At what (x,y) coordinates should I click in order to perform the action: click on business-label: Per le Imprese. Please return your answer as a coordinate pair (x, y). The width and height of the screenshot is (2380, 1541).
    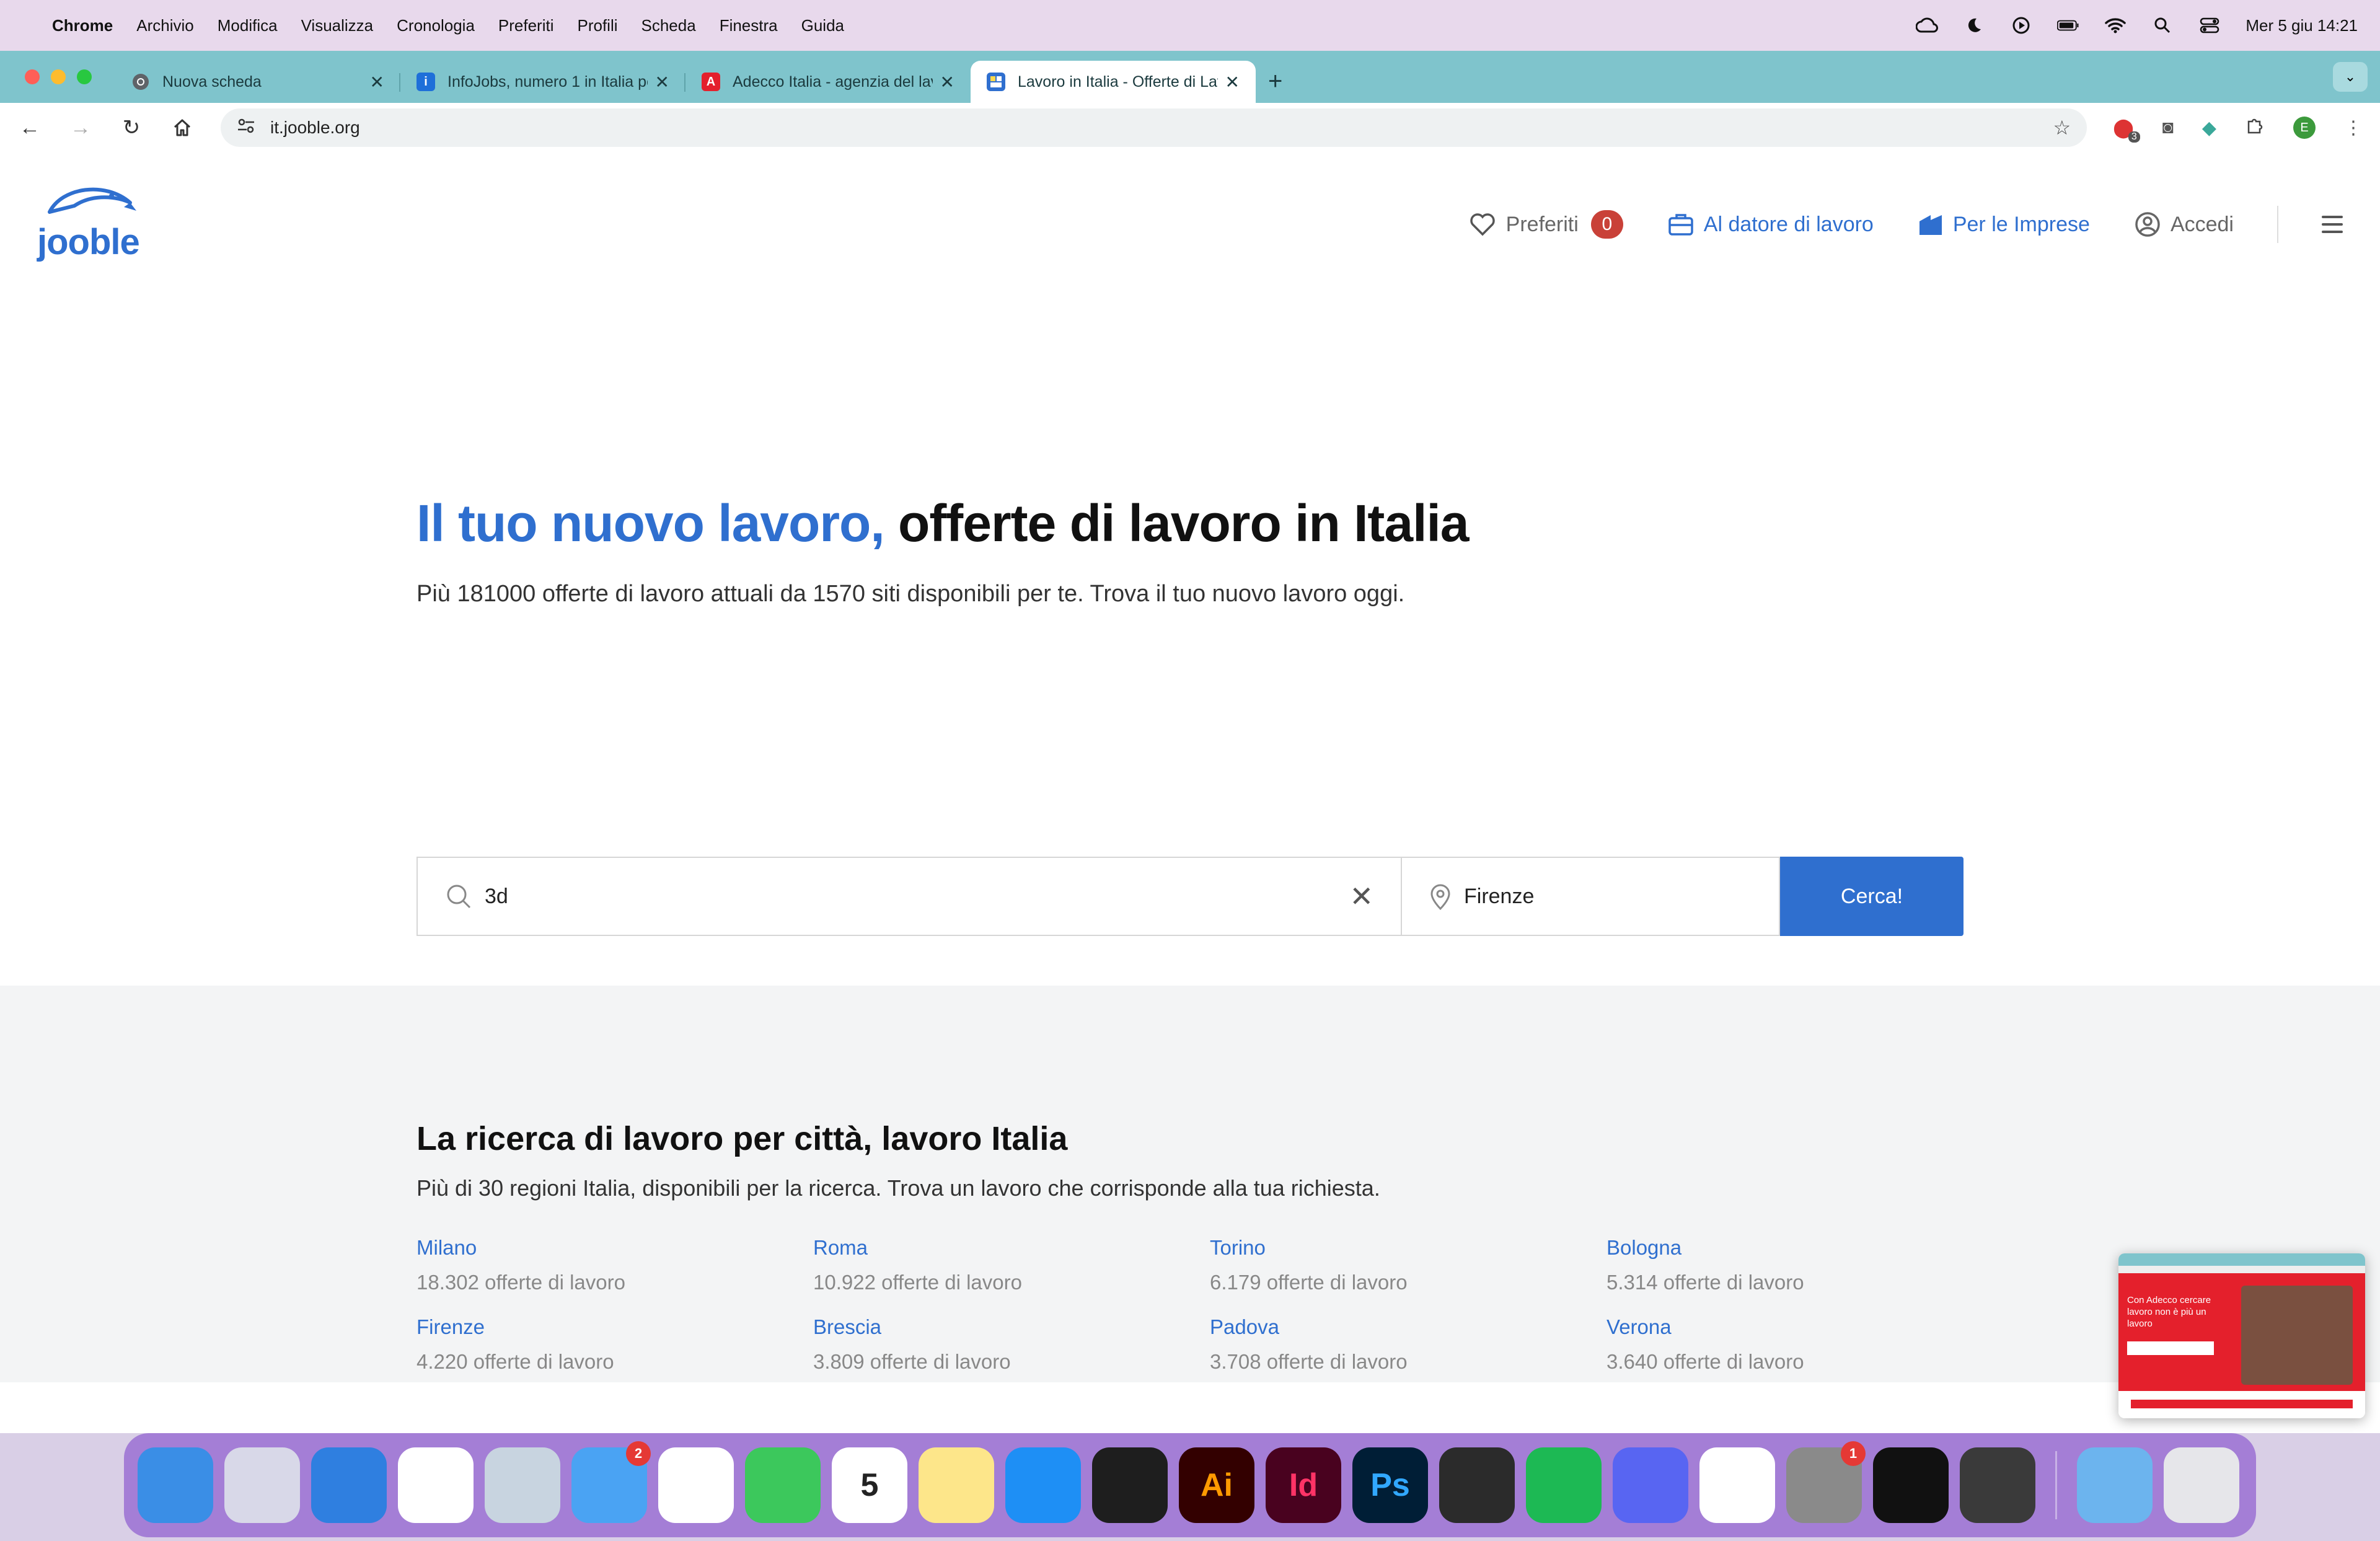
    Looking at the image, I should click on (2021, 224).